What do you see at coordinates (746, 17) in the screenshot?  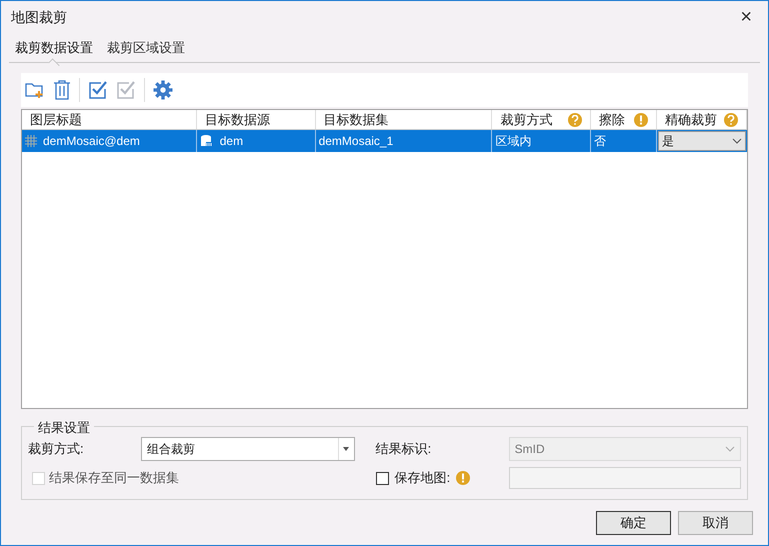 I see `close-button: ×` at bounding box center [746, 17].